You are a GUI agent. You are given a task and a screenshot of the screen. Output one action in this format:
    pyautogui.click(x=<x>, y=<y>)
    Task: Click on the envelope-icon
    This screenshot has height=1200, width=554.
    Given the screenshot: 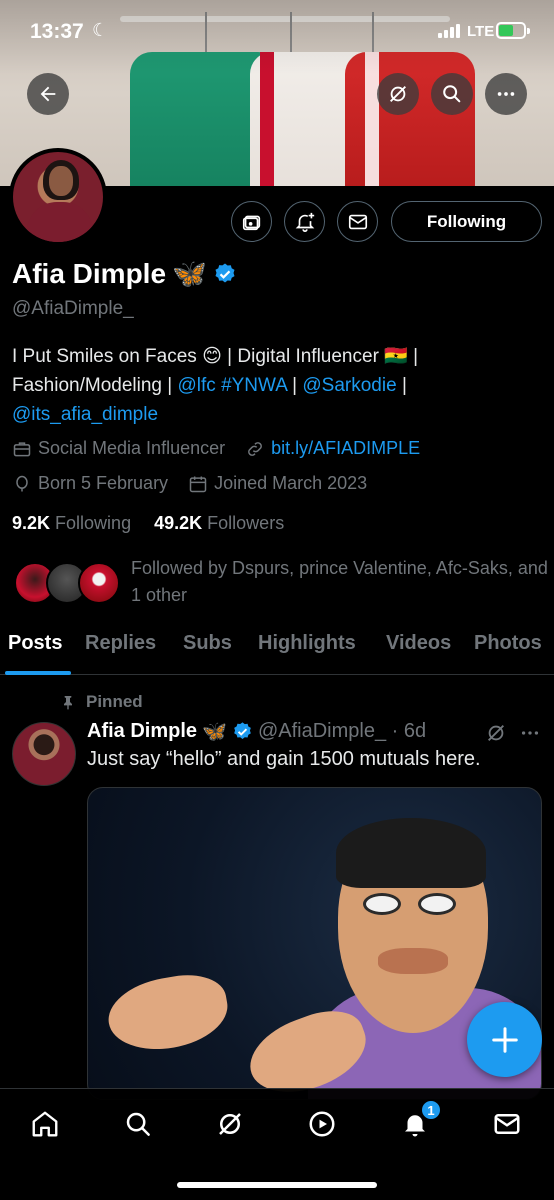 What is the action you would take?
    pyautogui.click(x=357, y=221)
    